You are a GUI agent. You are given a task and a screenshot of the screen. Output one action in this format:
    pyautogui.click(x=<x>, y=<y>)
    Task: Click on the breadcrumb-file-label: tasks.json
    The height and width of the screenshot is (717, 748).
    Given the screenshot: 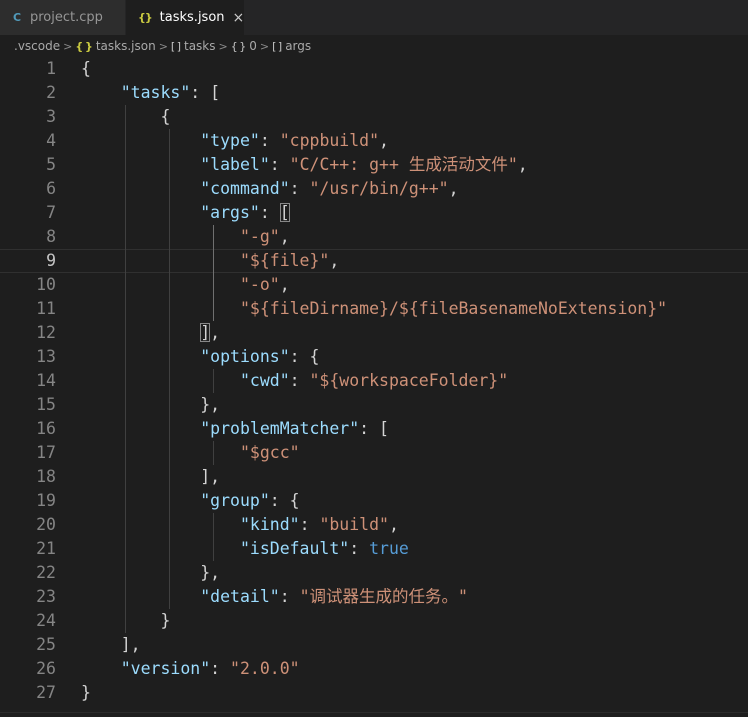 What is the action you would take?
    pyautogui.click(x=125, y=46)
    